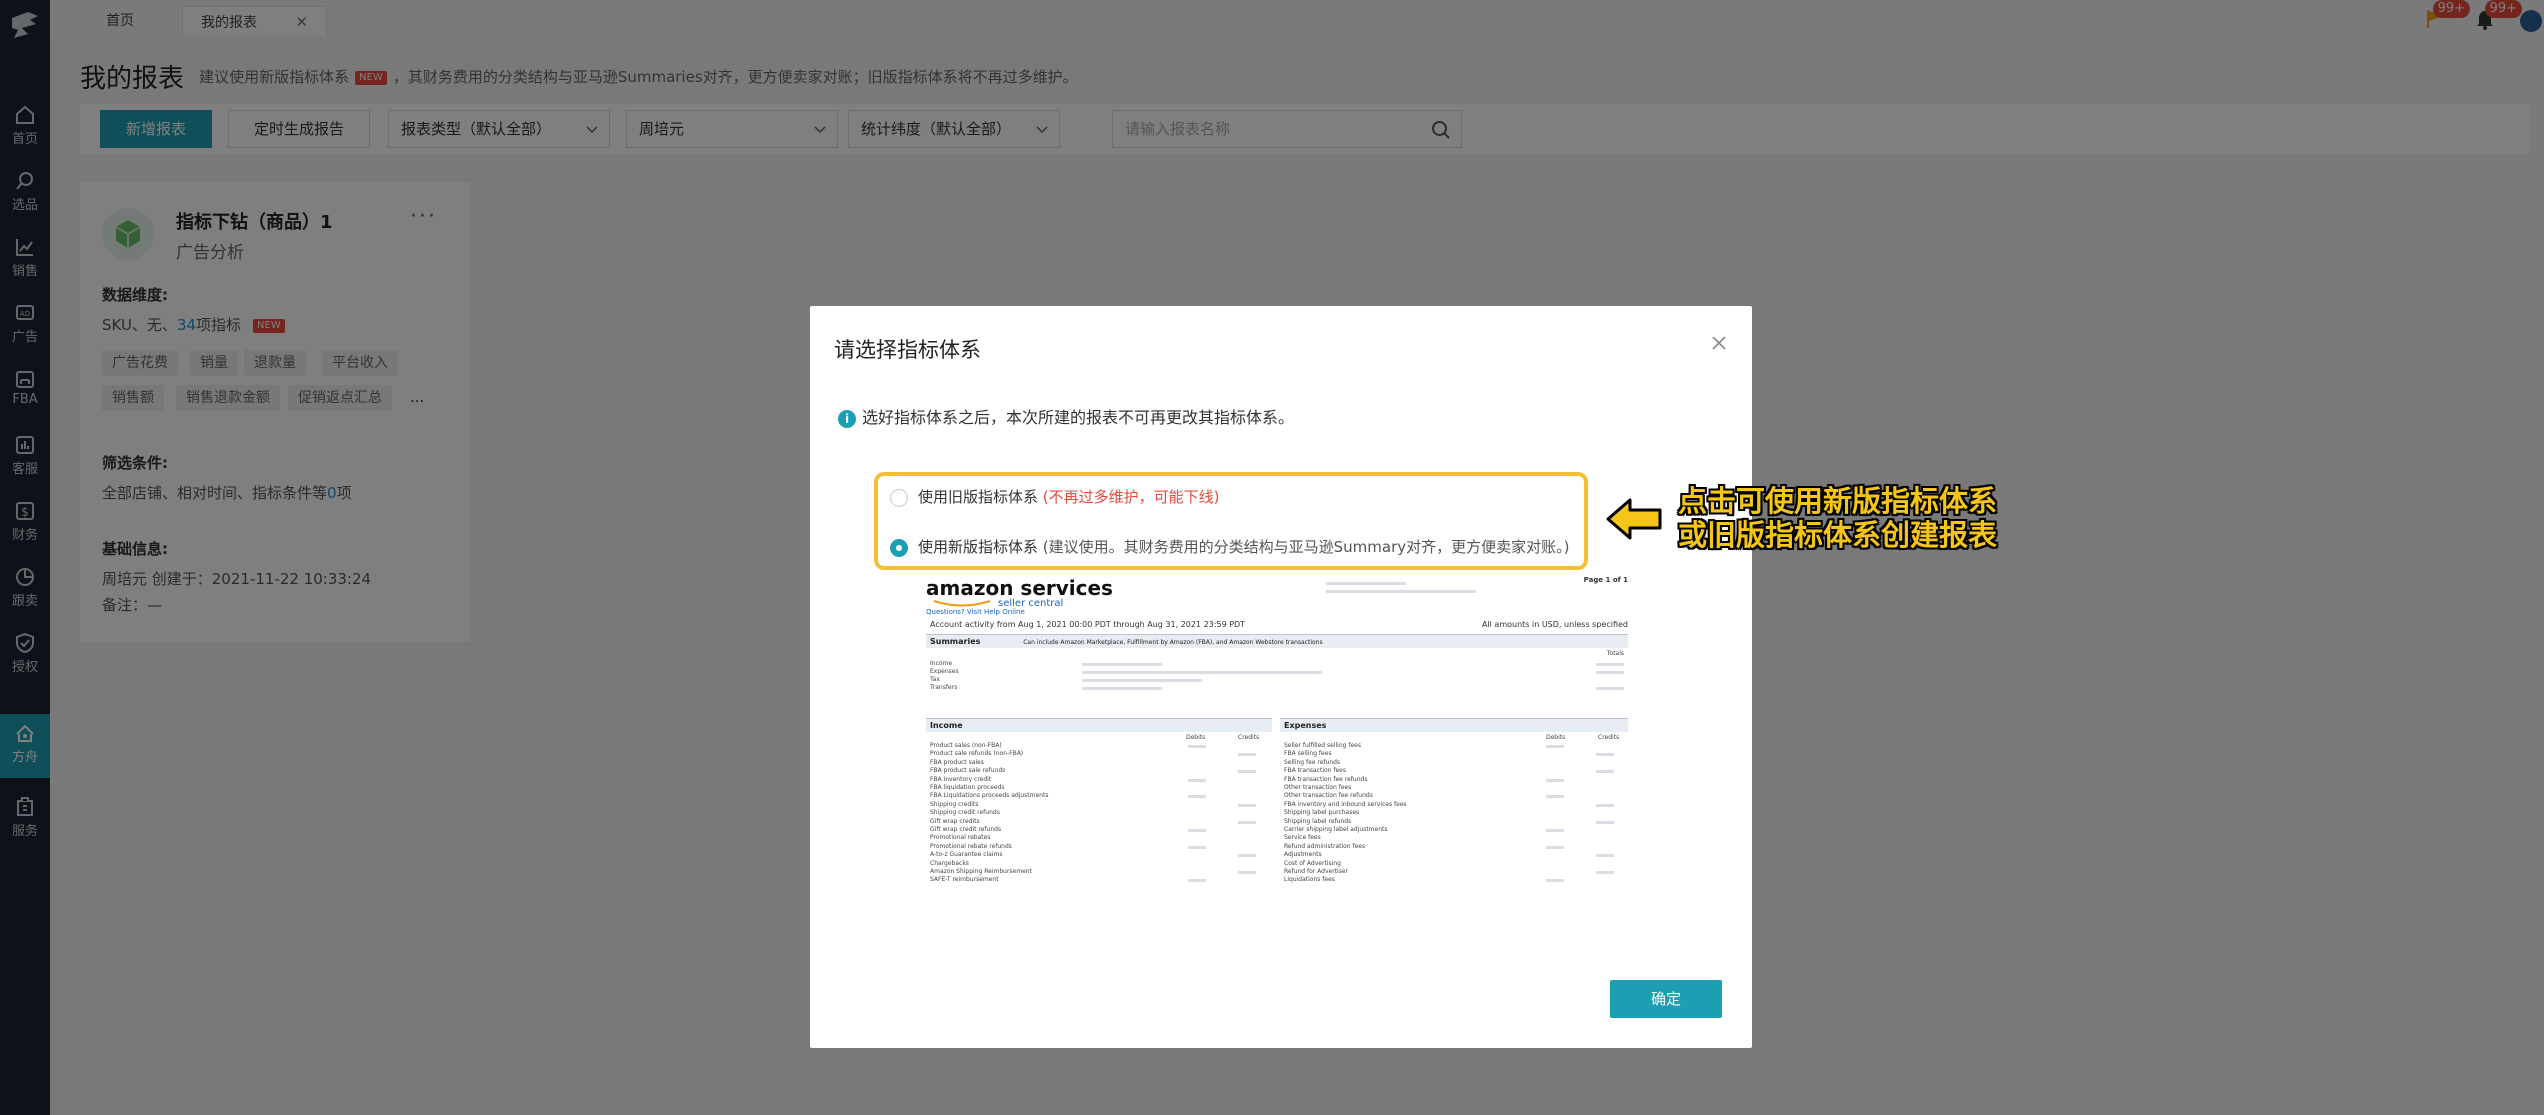  I want to click on statement-row: Product sales (non-FBA), so click(966, 745).